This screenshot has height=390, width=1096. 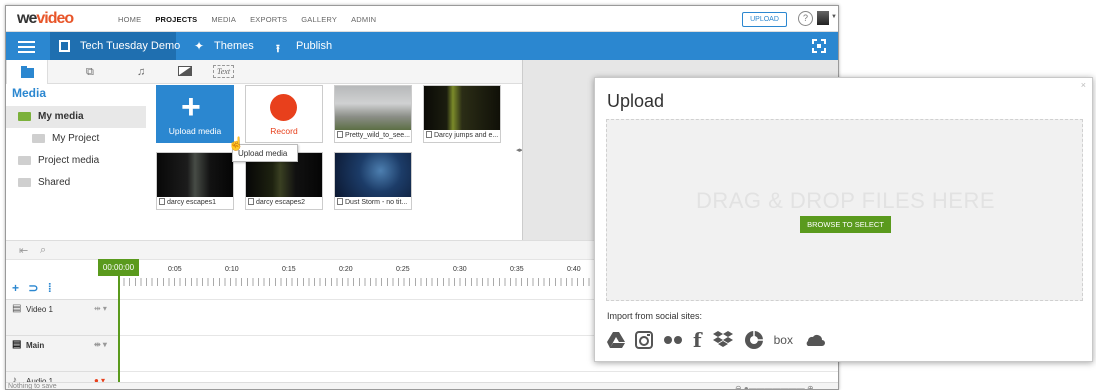 I want to click on nav-projects: PROJECTS, so click(x=176, y=19).